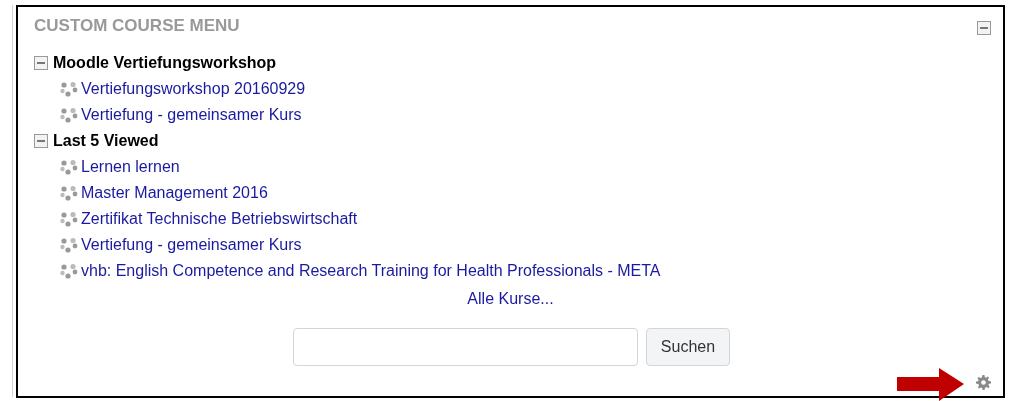  What do you see at coordinates (688, 347) in the screenshot?
I see `search-button: Suchen` at bounding box center [688, 347].